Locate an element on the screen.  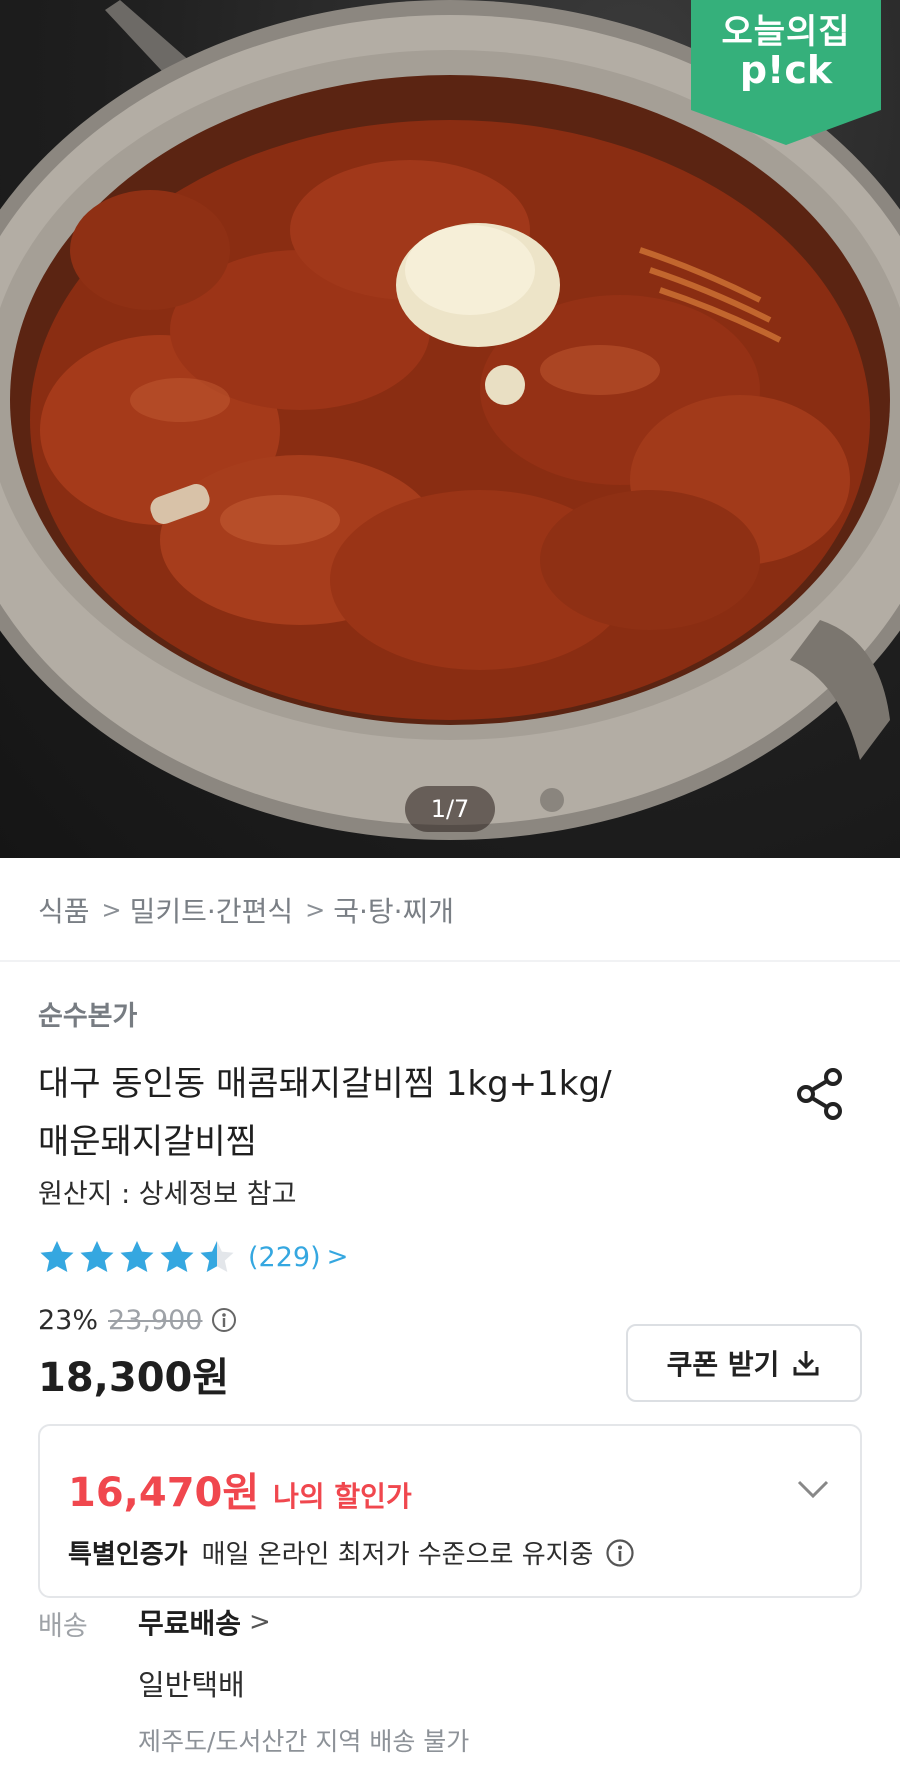
badge-line2: p!ck is located at coordinates (786, 70).